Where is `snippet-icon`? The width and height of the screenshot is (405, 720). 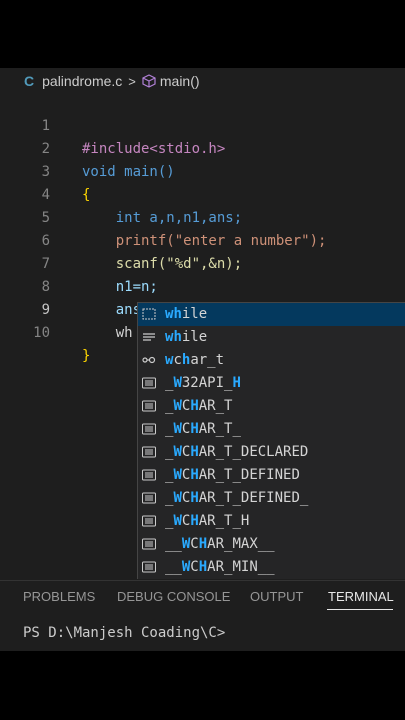 snippet-icon is located at coordinates (149, 314).